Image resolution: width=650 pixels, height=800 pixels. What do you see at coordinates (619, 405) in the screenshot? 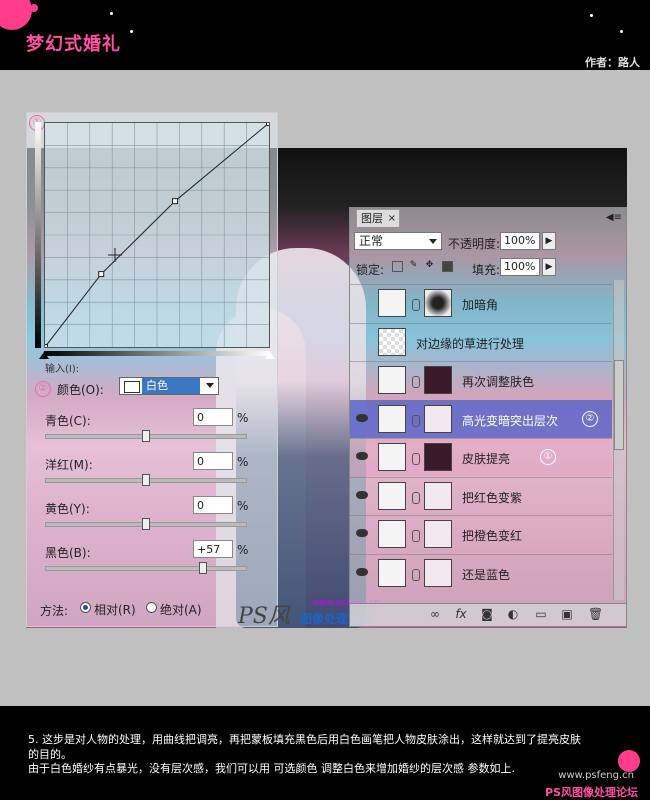
I see `scroll-thumb` at bounding box center [619, 405].